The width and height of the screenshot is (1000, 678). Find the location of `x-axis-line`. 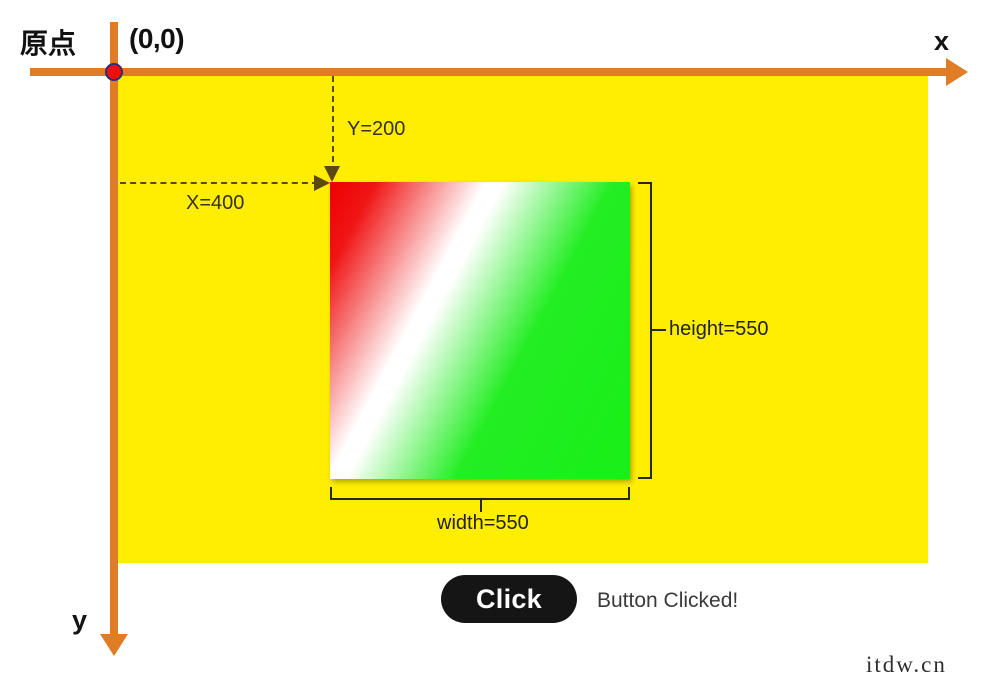

x-axis-line is located at coordinates (492, 72).